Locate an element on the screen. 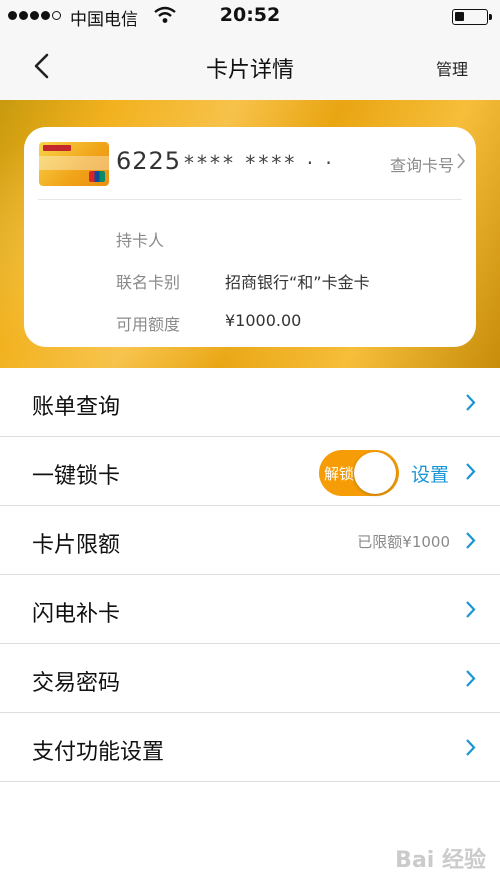  status-bar: 中国电信 20:52 is located at coordinates (250, 16).